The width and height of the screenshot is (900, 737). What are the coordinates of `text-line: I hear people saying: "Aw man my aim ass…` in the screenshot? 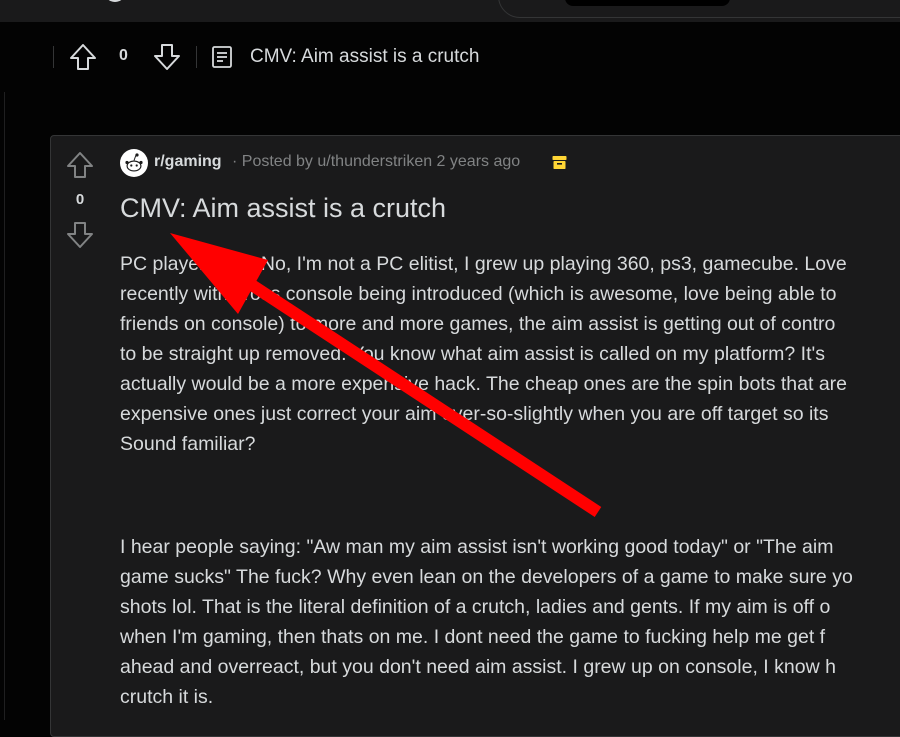 It's located at (477, 547).